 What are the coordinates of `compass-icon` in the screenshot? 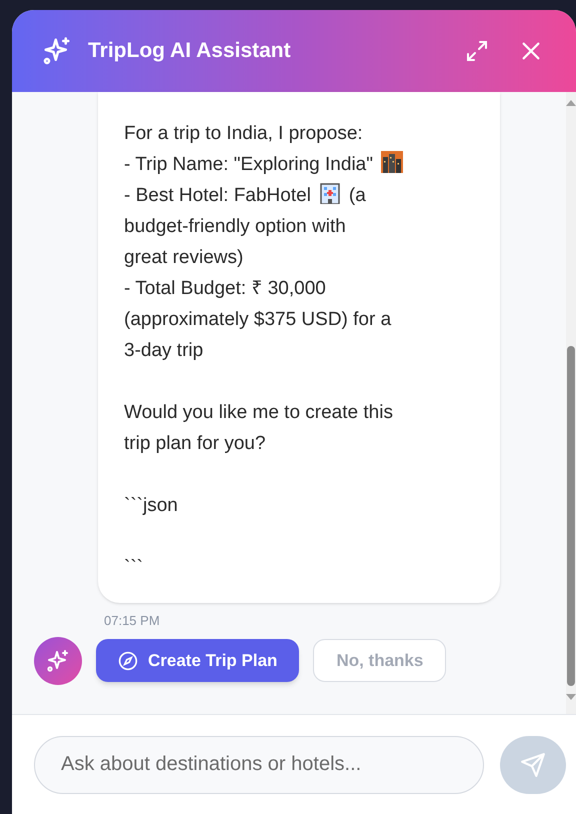 It's located at (128, 660).